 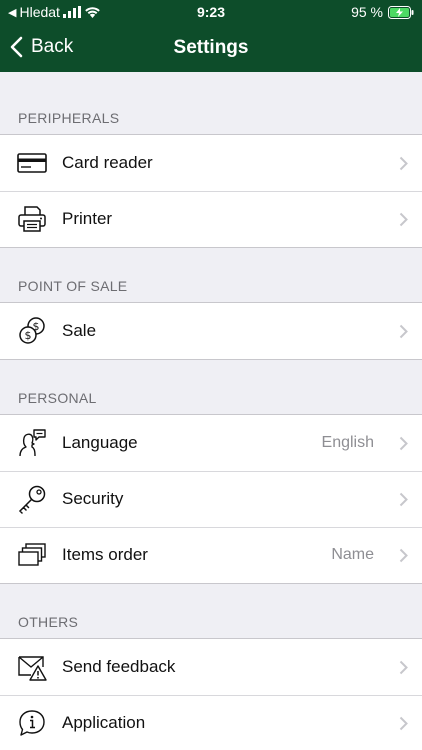 I want to click on app-header: ◀ Hledat 9:23 95 % Back Settings, so click(x=211, y=36).